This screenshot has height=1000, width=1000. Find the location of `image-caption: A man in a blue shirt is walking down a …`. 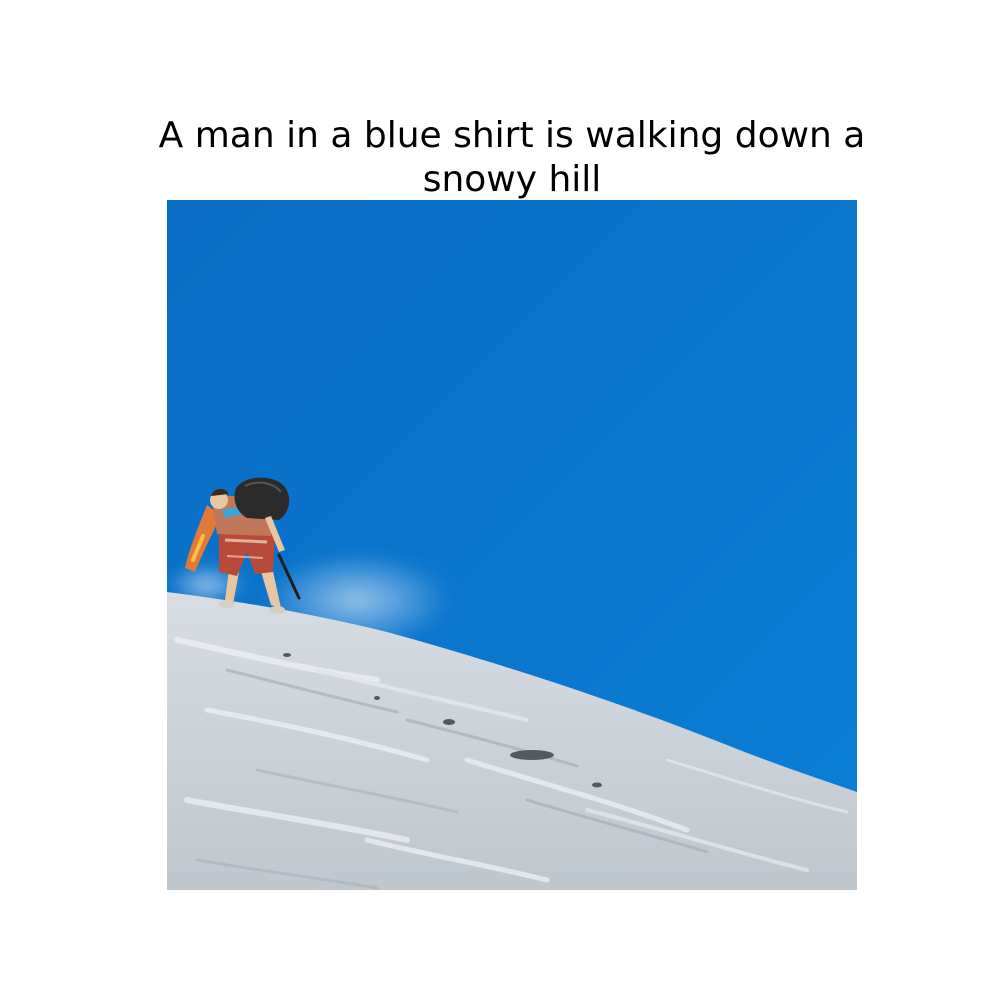

image-caption: A man in a blue shirt is walking down a … is located at coordinates (512, 157).